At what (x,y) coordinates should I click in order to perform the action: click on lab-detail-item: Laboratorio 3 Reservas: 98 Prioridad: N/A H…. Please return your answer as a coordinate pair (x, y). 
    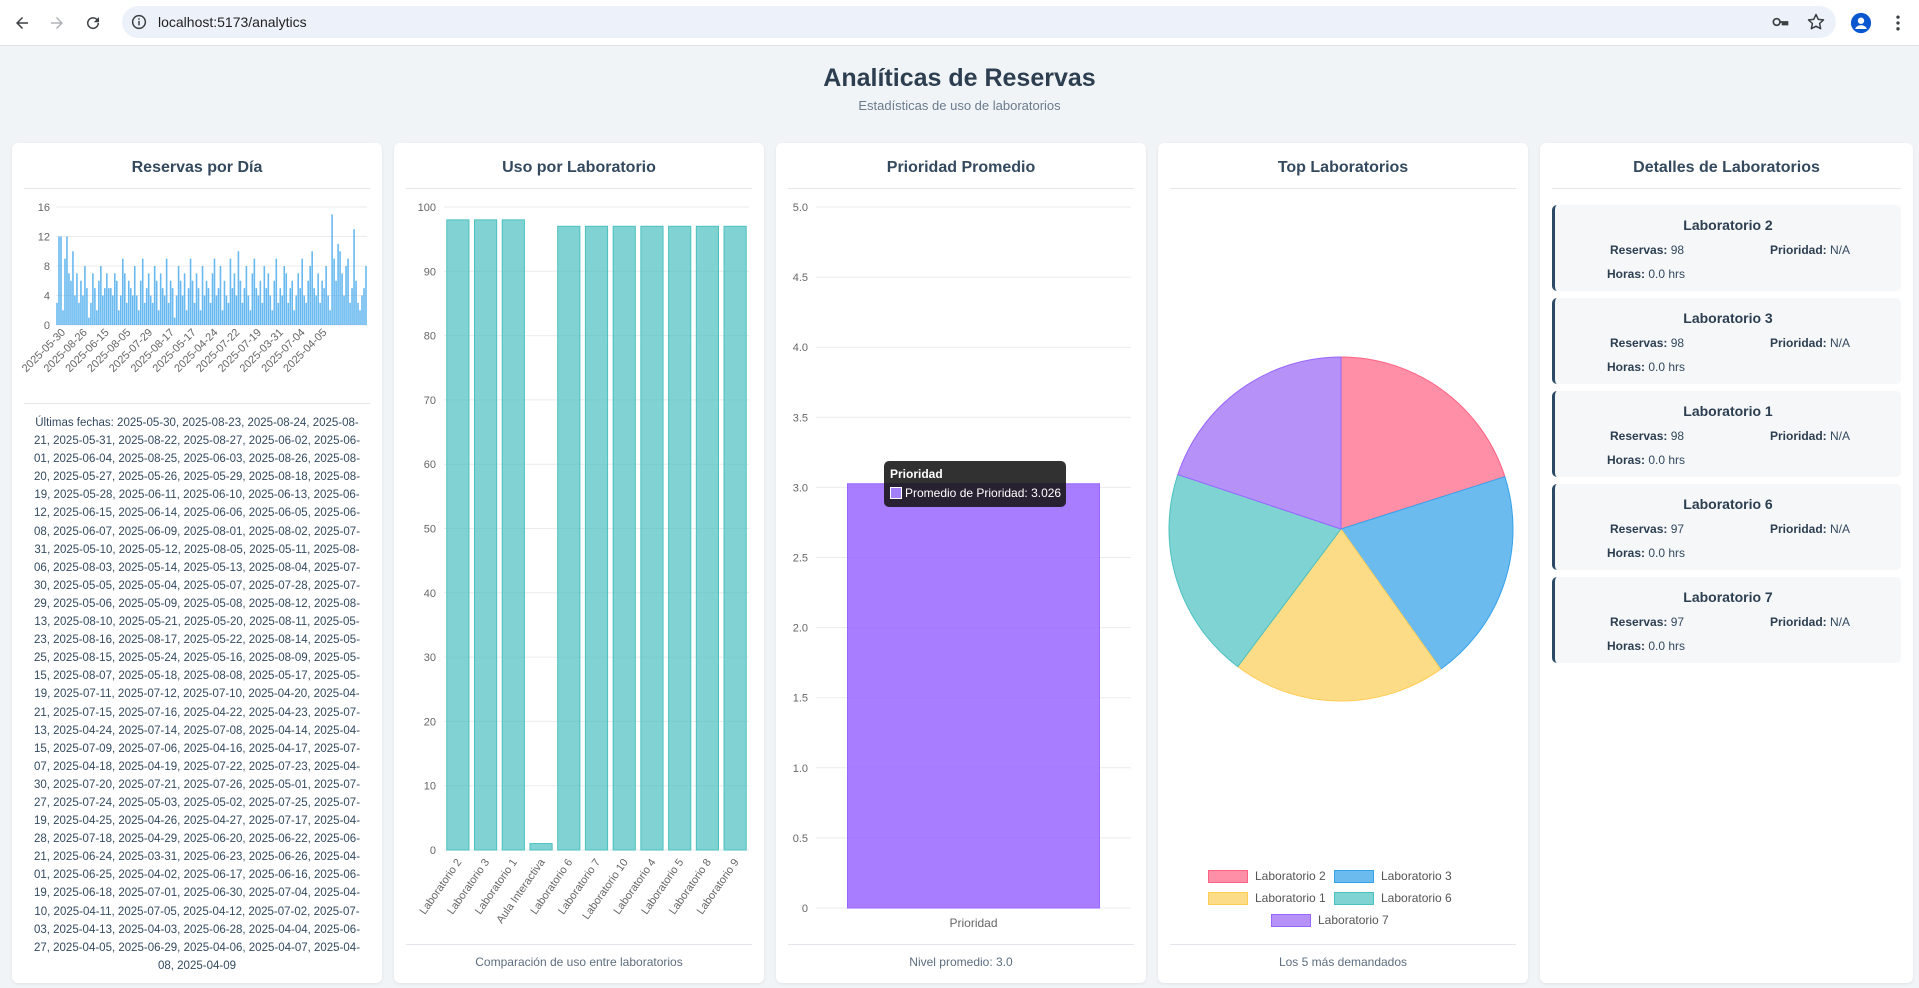
    Looking at the image, I should click on (1726, 341).